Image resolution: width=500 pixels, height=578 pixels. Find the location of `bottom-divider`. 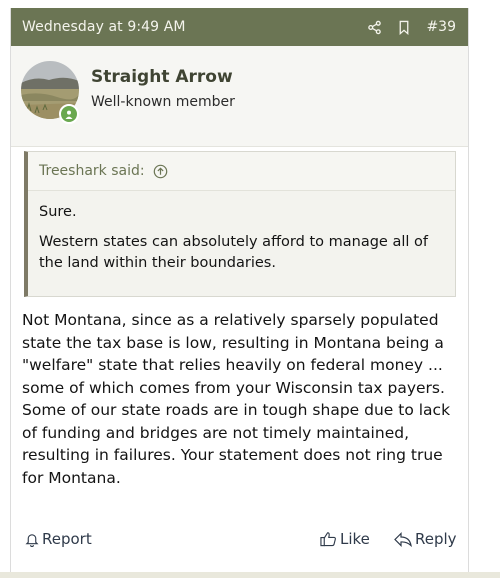

bottom-divider is located at coordinates (250, 575).